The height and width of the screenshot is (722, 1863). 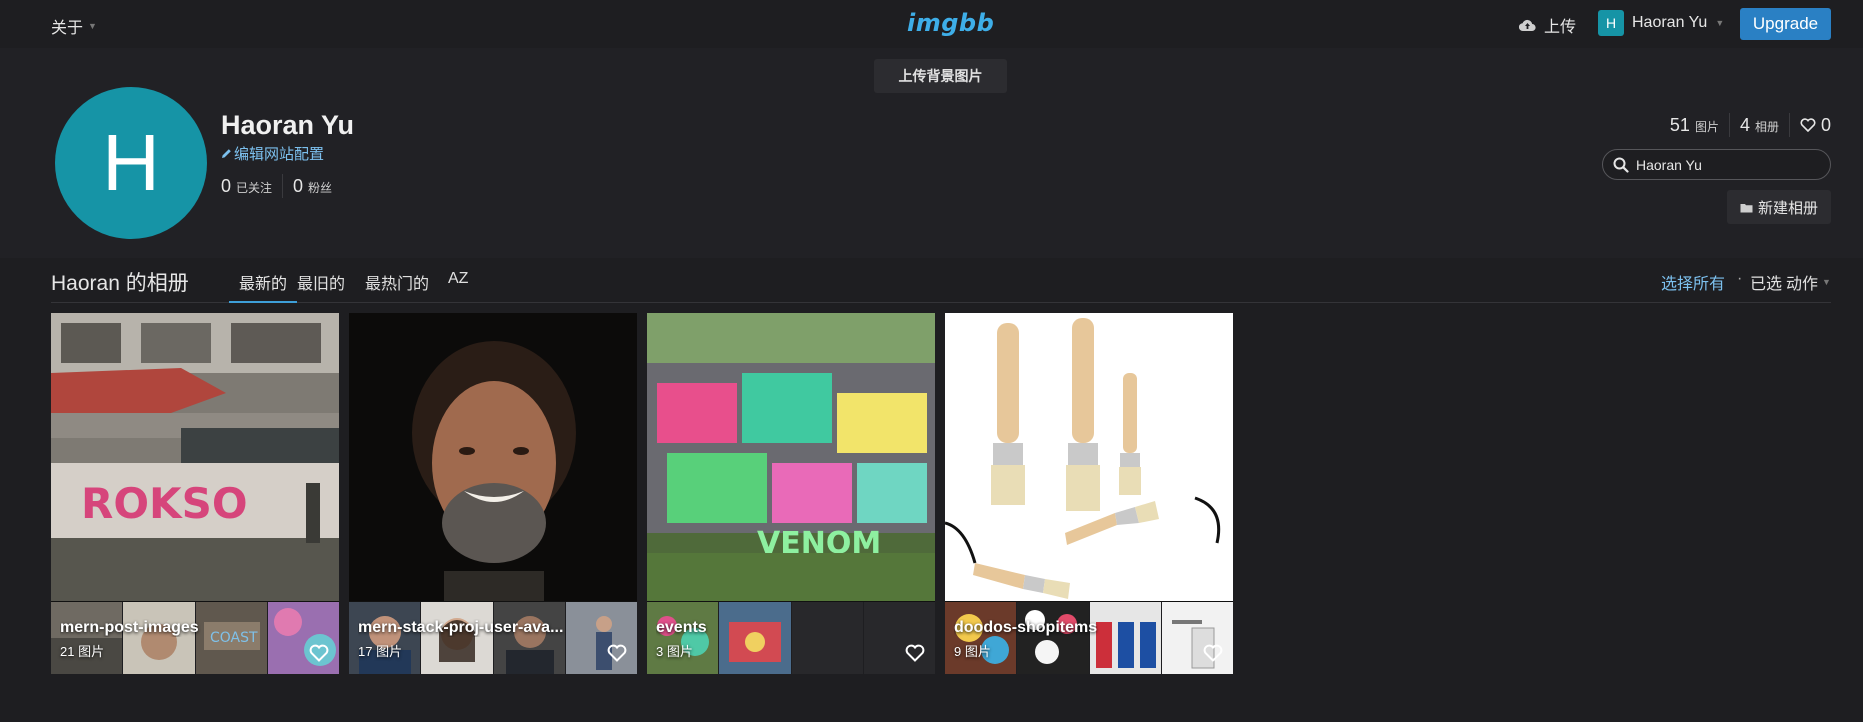 I want to click on about-menu: 关于 ▼, so click(x=74, y=26).